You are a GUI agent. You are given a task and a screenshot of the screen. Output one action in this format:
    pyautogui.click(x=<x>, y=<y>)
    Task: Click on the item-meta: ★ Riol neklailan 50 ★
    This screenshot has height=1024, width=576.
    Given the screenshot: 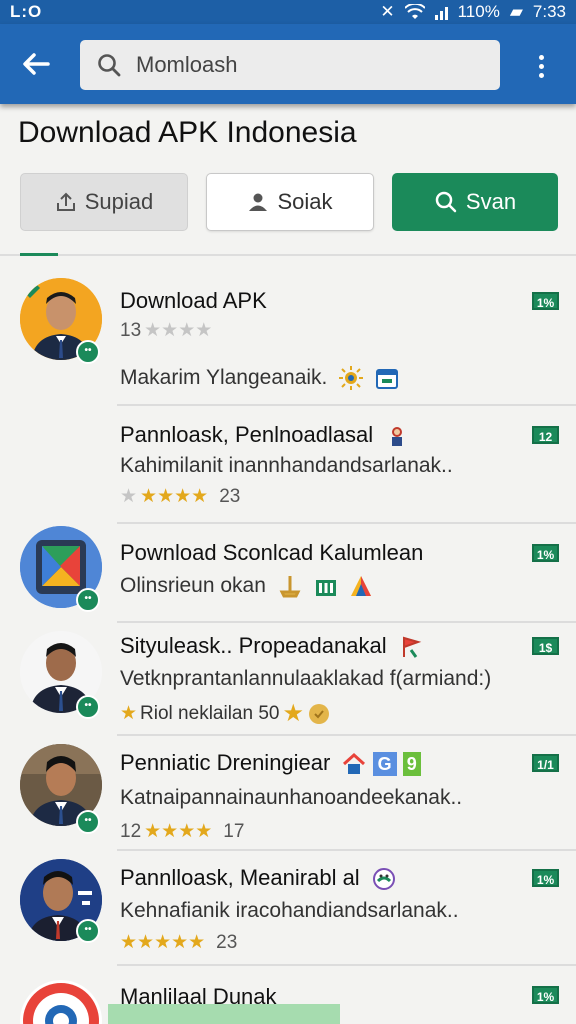 What is the action you would take?
    pyautogui.click(x=225, y=713)
    